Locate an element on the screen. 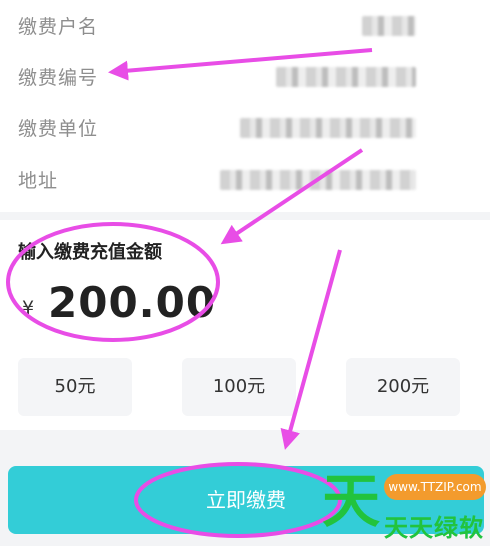  value-address-redacted is located at coordinates (318, 180).